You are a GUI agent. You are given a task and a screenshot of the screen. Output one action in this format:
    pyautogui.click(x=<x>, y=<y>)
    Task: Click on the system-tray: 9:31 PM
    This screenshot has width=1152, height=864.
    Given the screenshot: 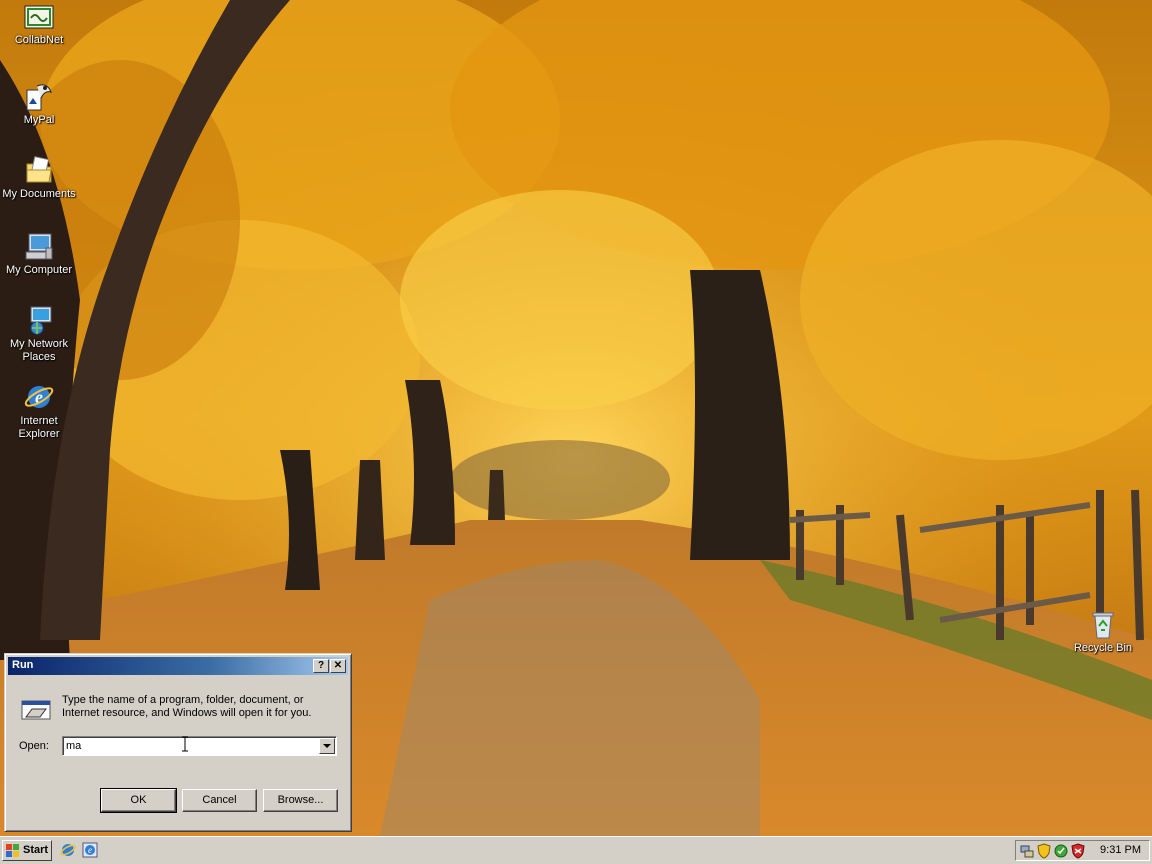 What is the action you would take?
    pyautogui.click(x=1082, y=850)
    